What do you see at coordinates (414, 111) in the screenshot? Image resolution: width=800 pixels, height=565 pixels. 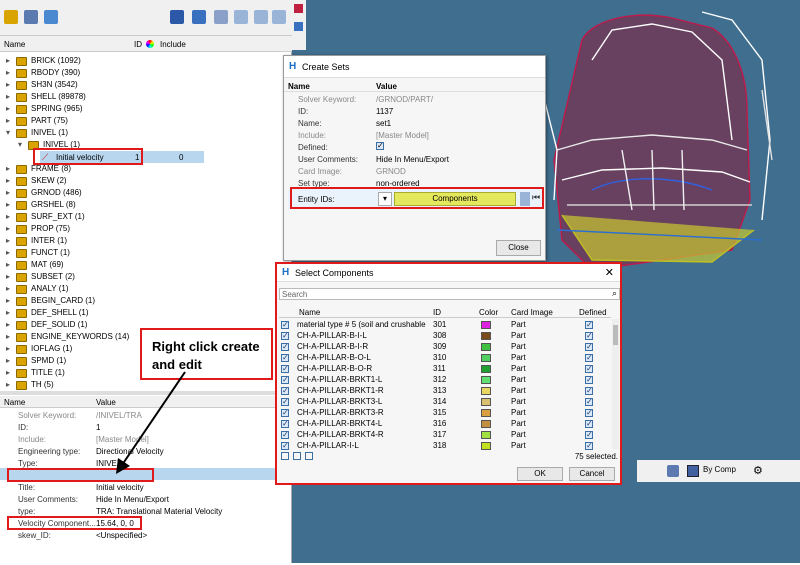 I see `set-property-row: ID: 1137` at bounding box center [414, 111].